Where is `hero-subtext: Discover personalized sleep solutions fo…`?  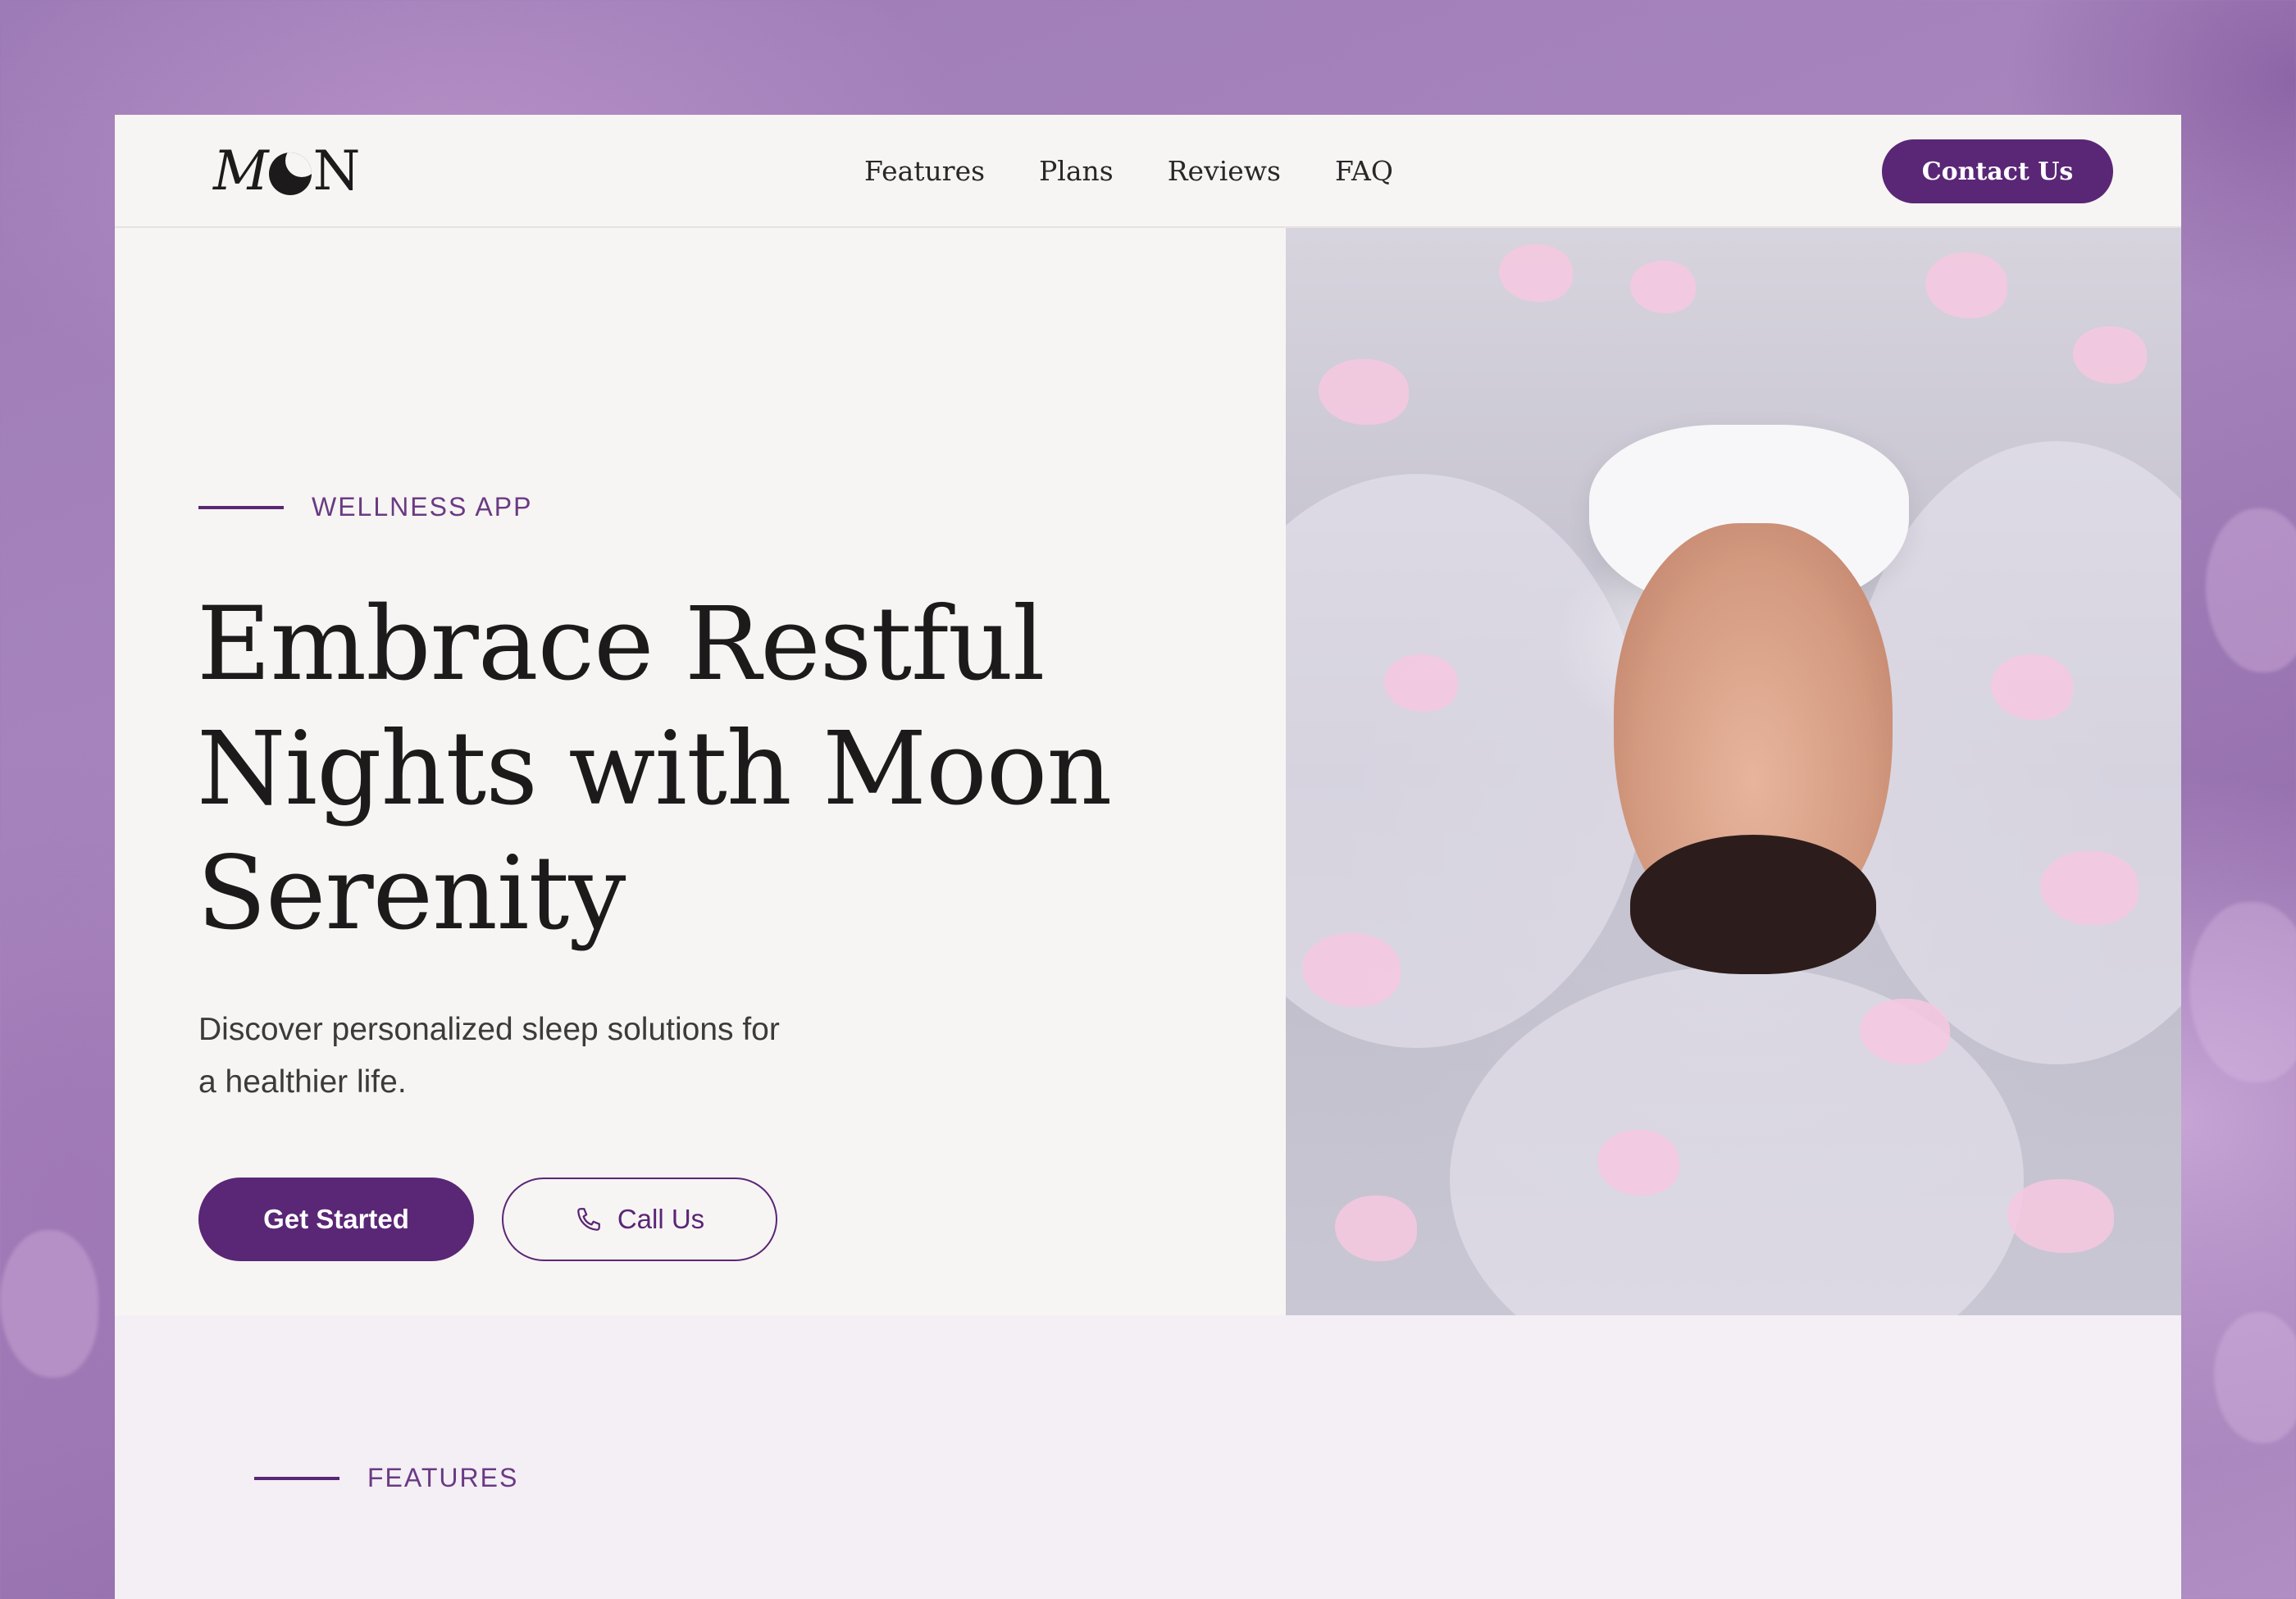 hero-subtext: Discover personalized sleep solutions fo… is located at coordinates (489, 1056).